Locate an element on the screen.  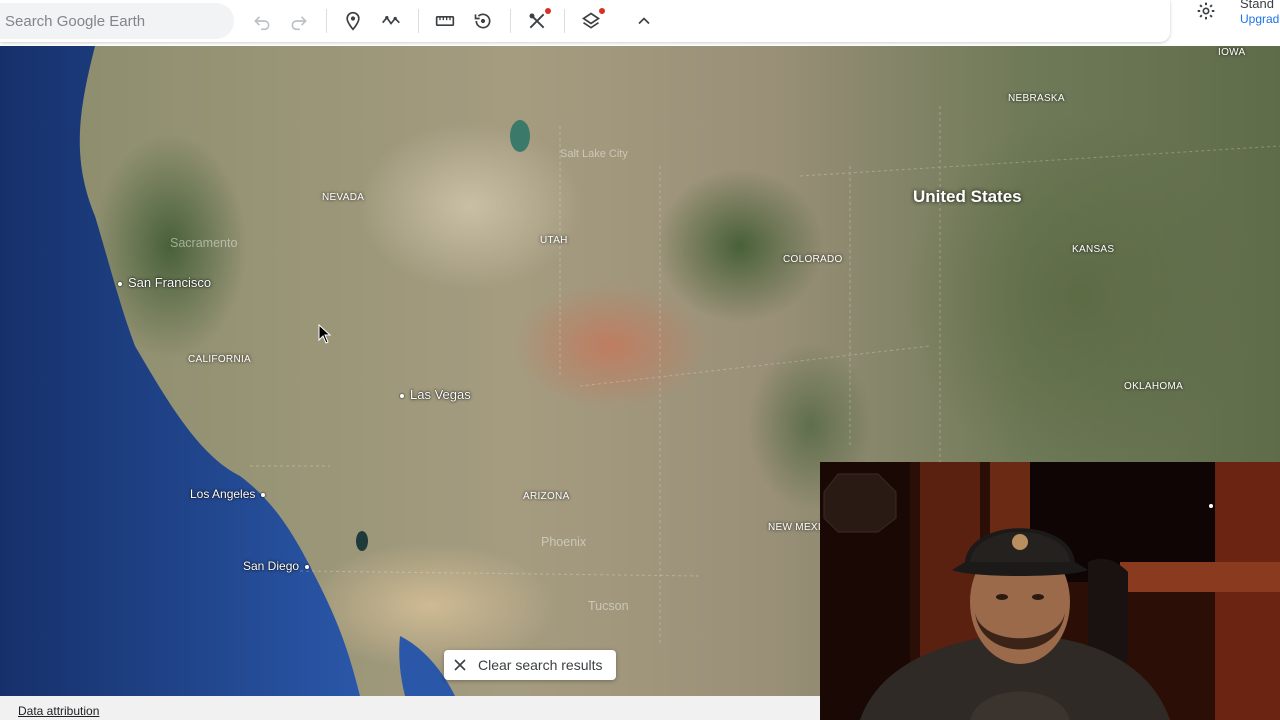
state-label-utah: UTAH is located at coordinates (554, 240).